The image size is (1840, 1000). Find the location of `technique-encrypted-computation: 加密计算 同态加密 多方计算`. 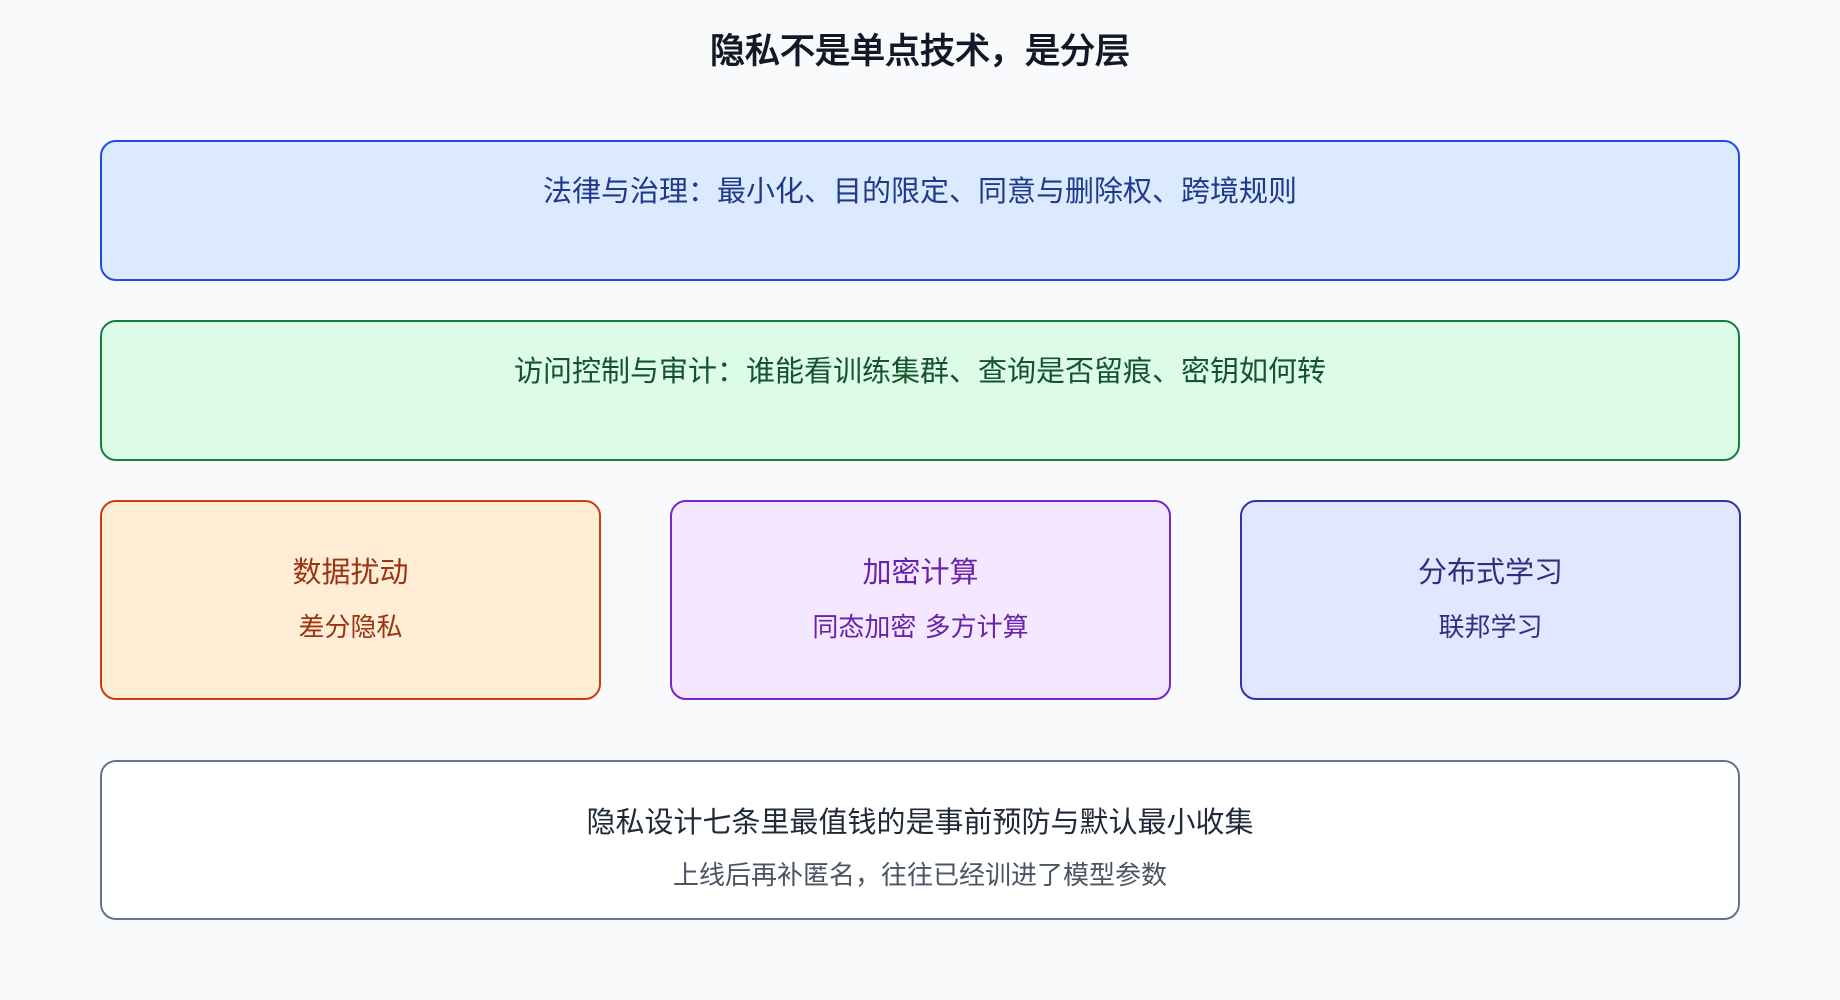

technique-encrypted-computation: 加密计算 同态加密 多方计算 is located at coordinates (920, 600).